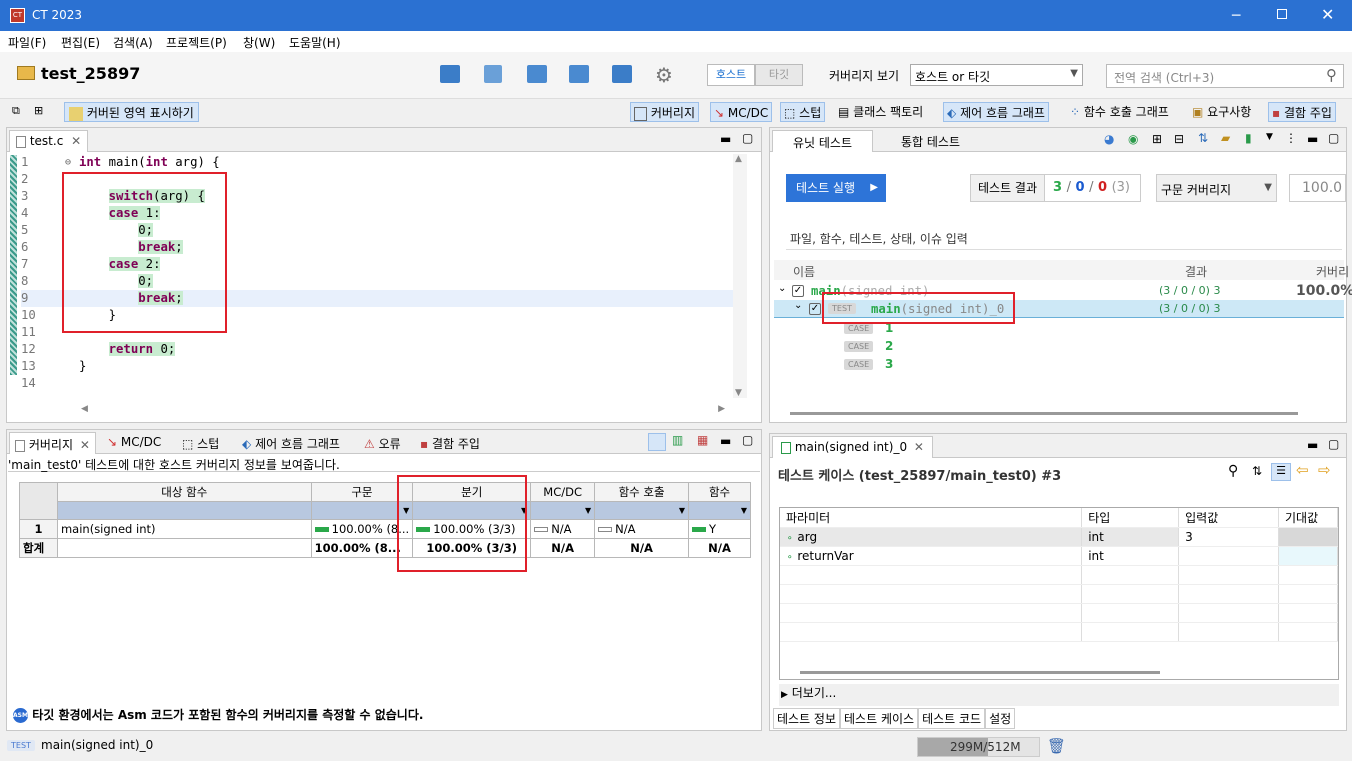  Describe the element at coordinates (196, 42) in the screenshot. I see `menu-project: 프로젝트(P)` at that location.